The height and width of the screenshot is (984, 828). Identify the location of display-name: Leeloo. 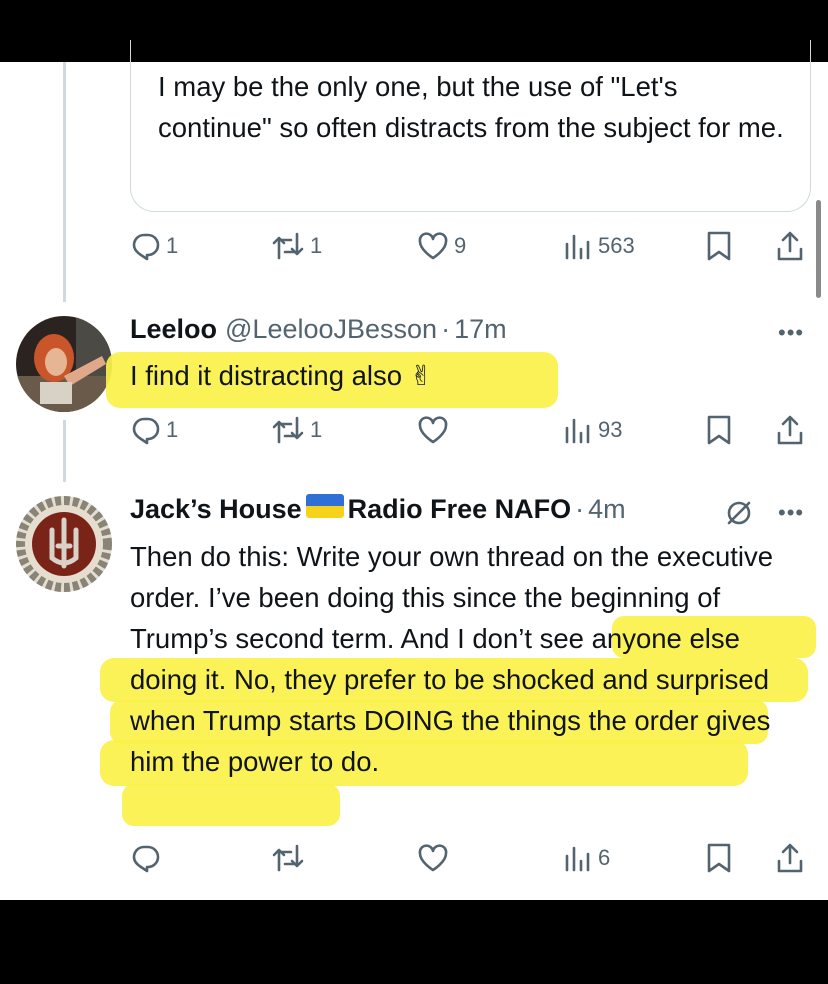
(173, 329).